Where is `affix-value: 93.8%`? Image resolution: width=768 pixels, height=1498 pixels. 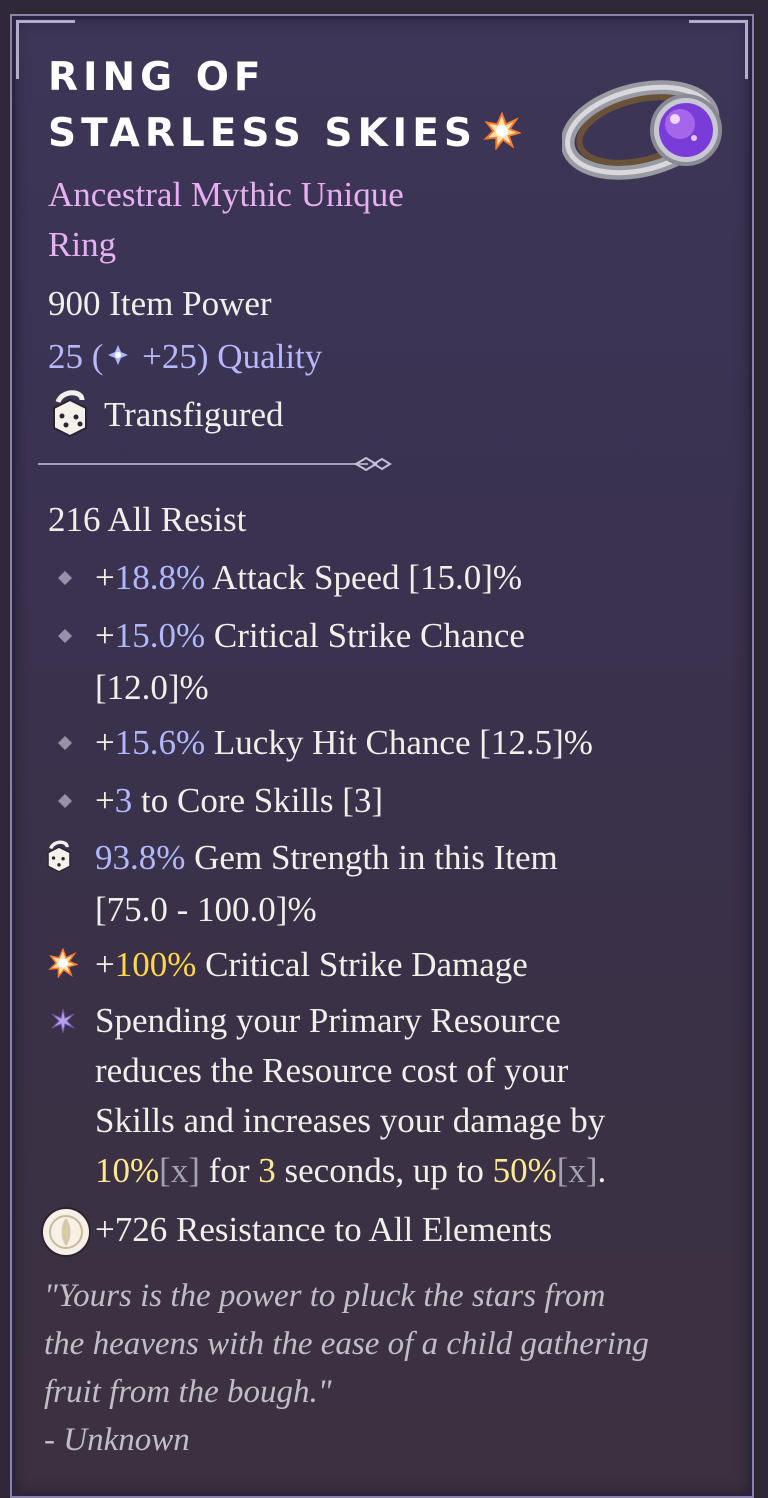 affix-value: 93.8% is located at coordinates (140, 857).